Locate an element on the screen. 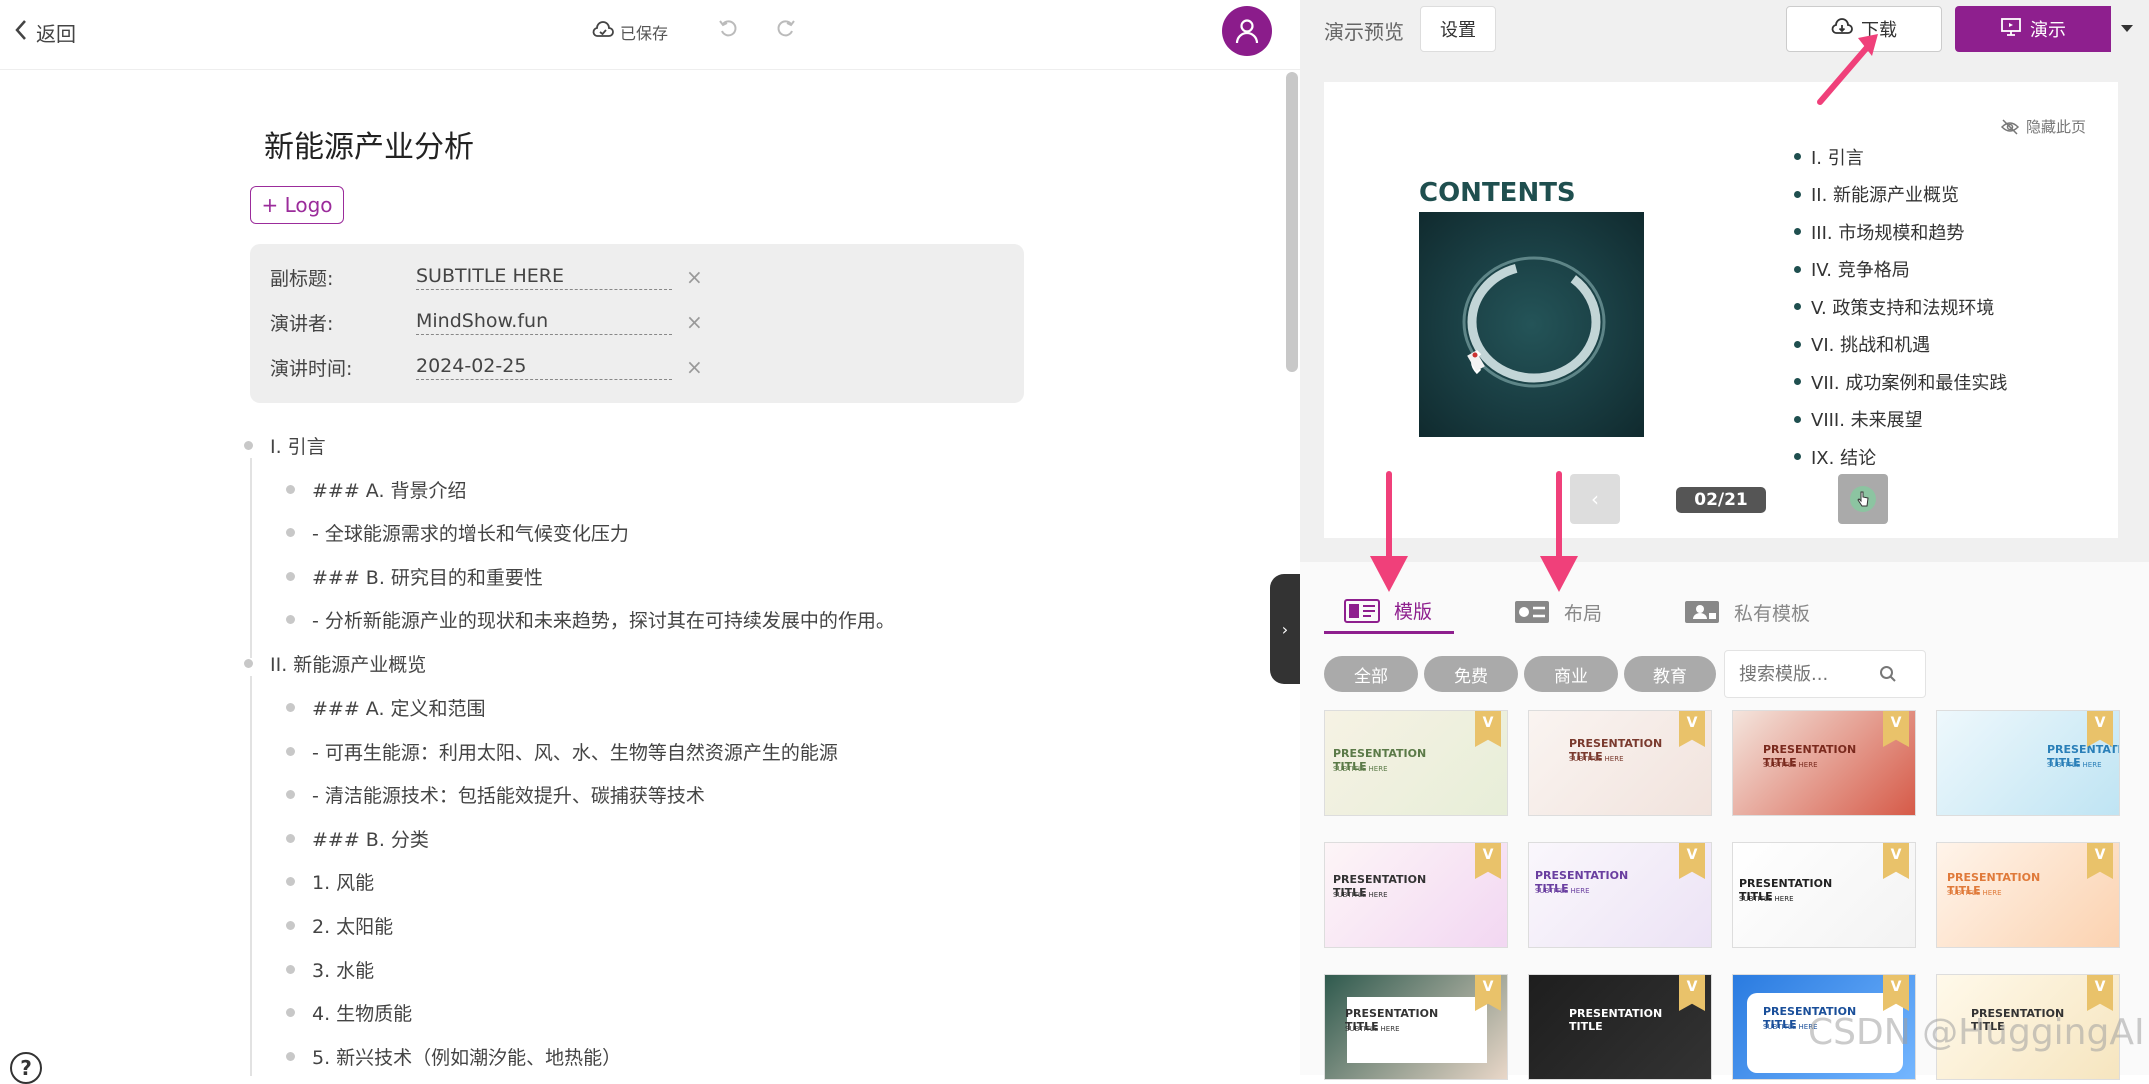 This screenshot has height=1084, width=2149. caret-down-icon is located at coordinates (2127, 28).